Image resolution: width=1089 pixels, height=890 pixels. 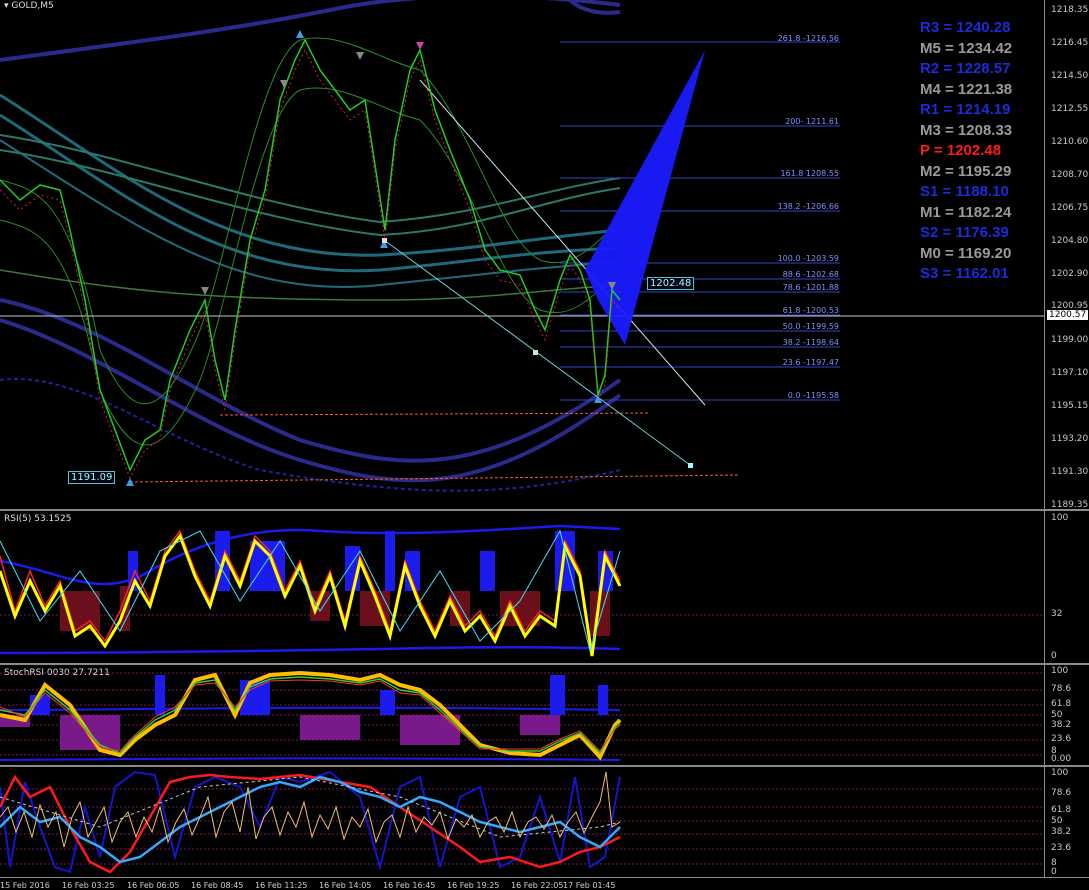 I want to click on price-tick: 1193.20, so click(x=1070, y=439).